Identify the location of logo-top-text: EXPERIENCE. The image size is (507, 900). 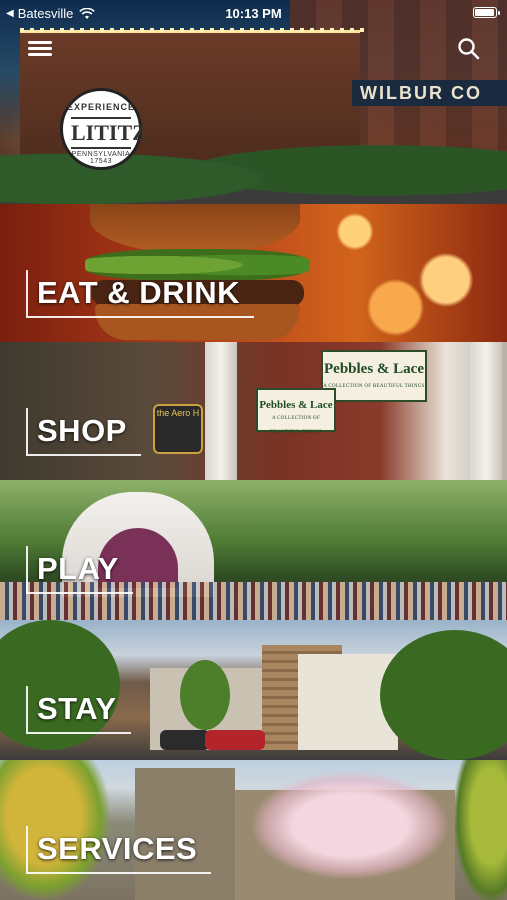
(101, 107).